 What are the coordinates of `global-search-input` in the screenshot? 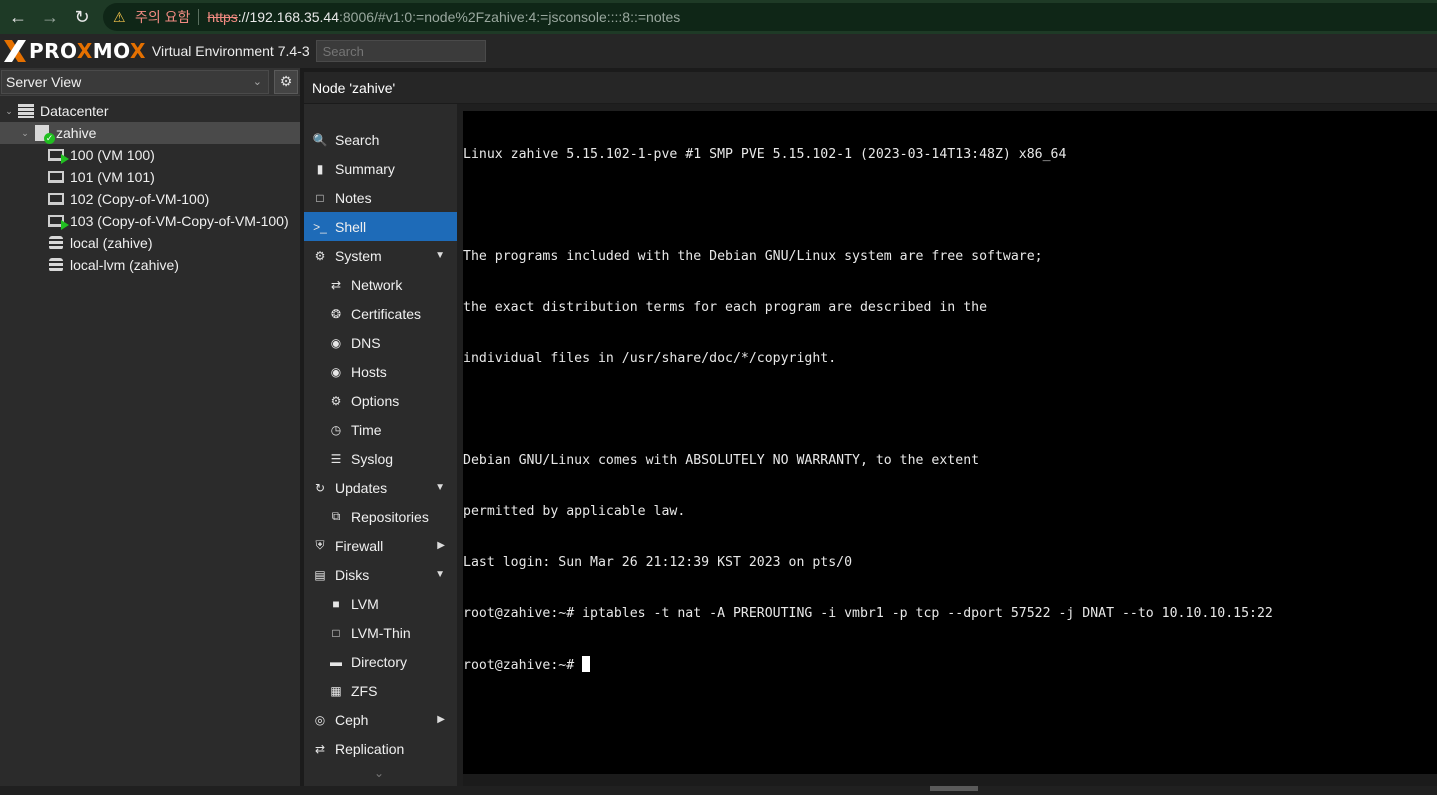 It's located at (400, 51).